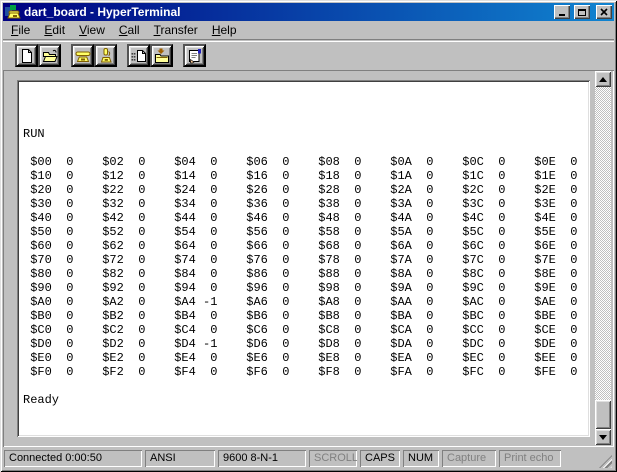 The height and width of the screenshot is (472, 617). I want to click on disconnect-button, so click(105, 55).